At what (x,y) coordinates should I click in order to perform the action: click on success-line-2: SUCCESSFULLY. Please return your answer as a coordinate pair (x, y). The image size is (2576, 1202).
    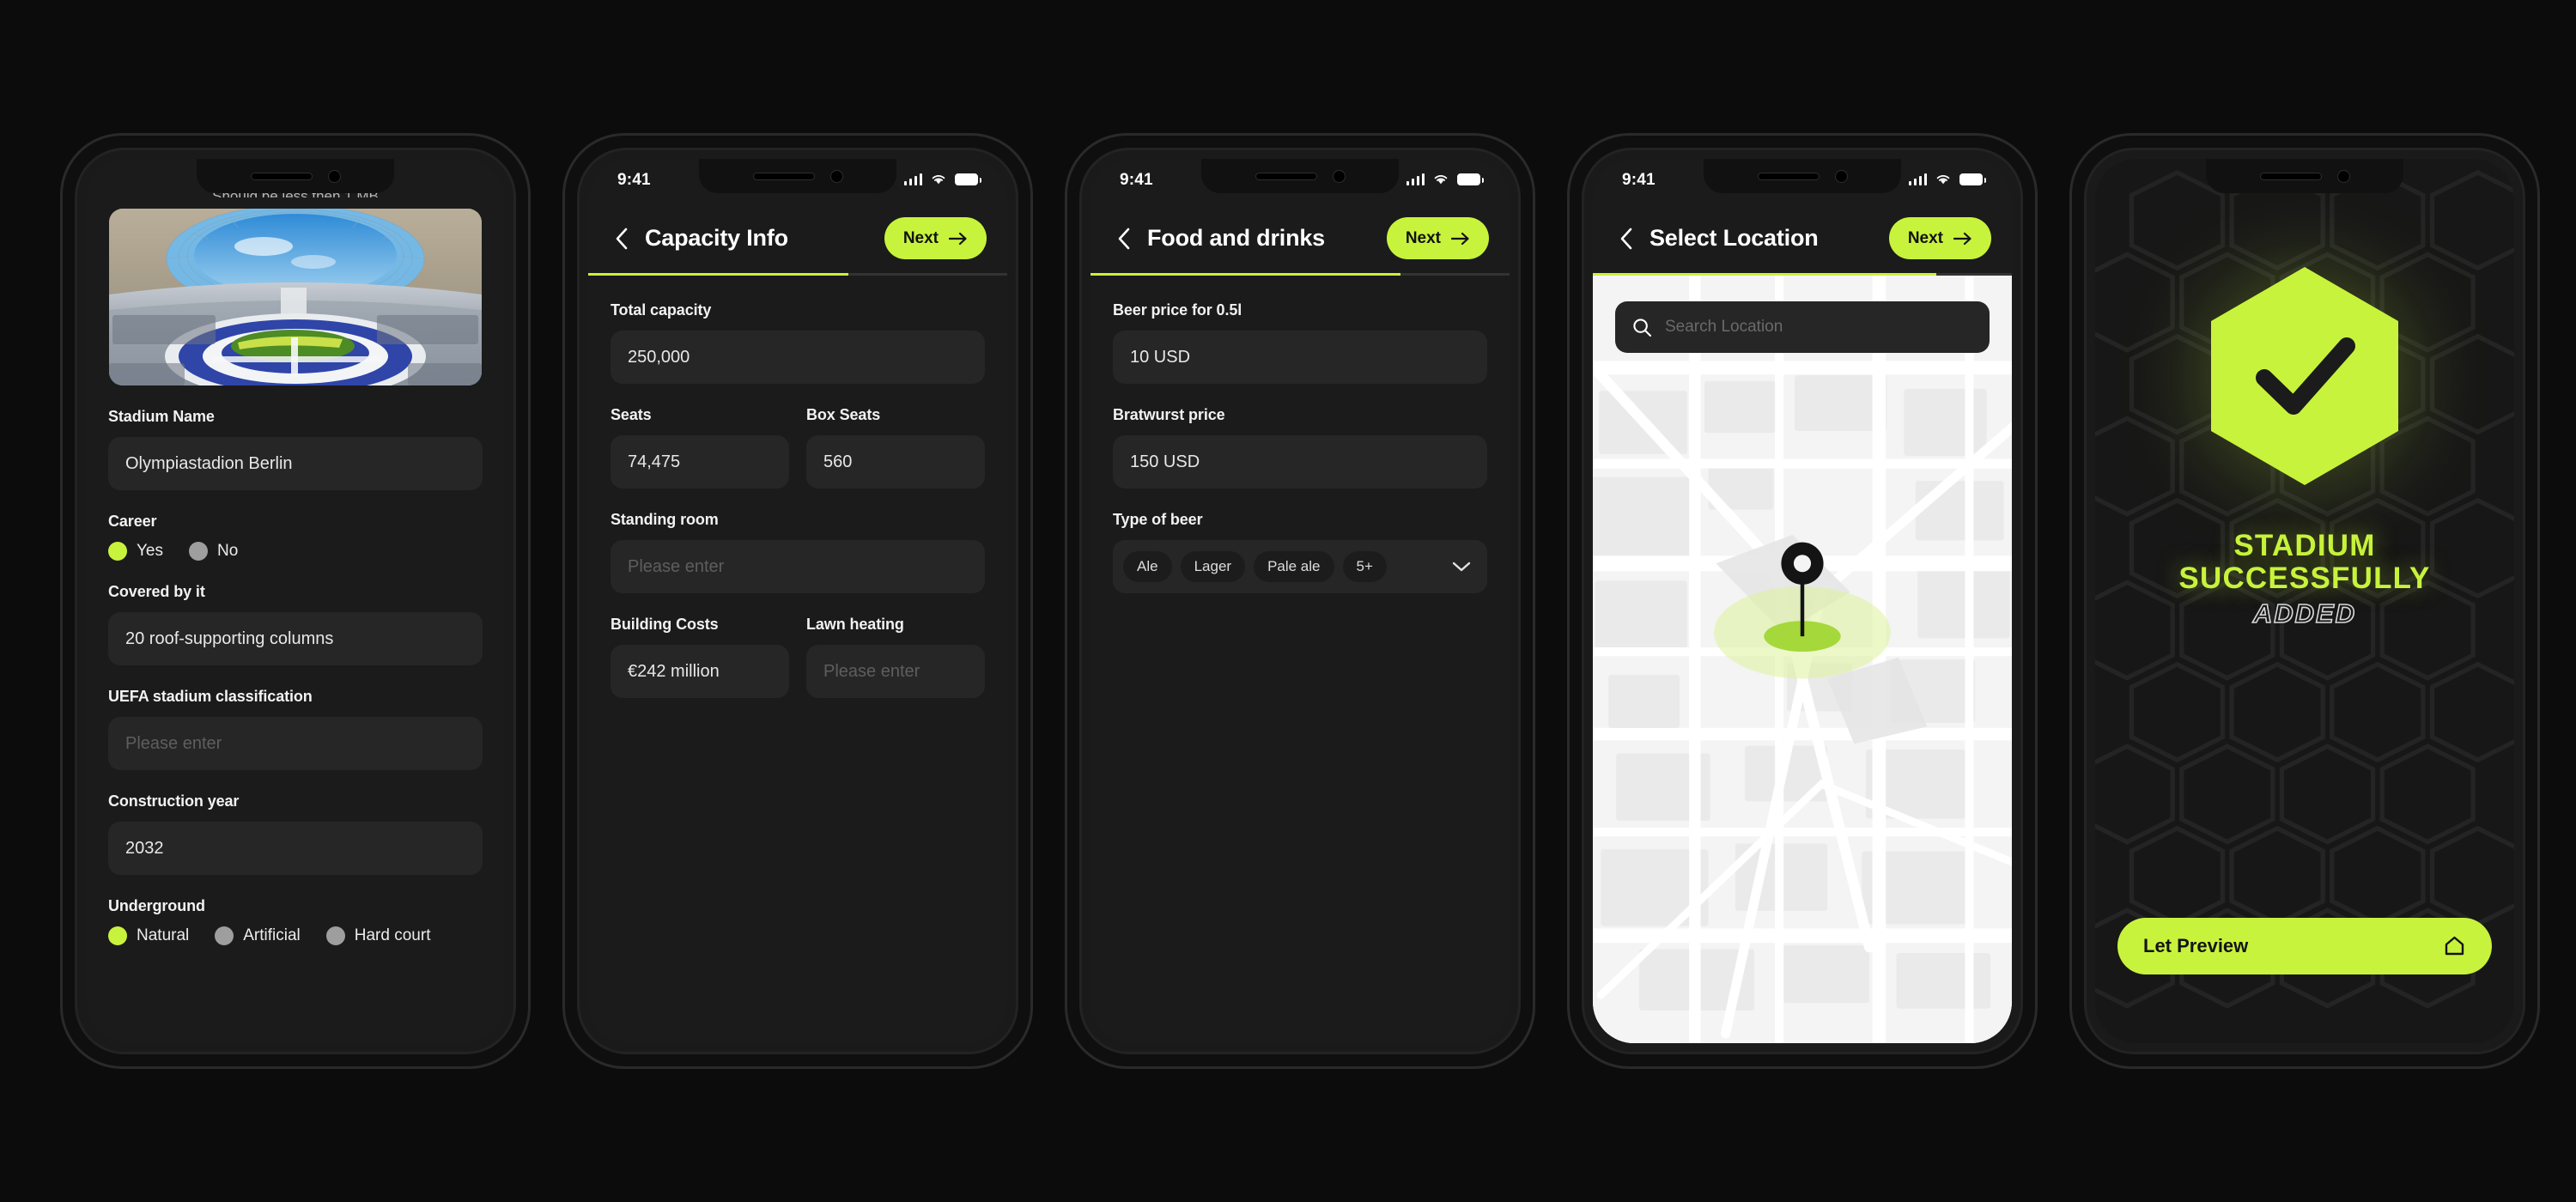
    Looking at the image, I should click on (2304, 578).